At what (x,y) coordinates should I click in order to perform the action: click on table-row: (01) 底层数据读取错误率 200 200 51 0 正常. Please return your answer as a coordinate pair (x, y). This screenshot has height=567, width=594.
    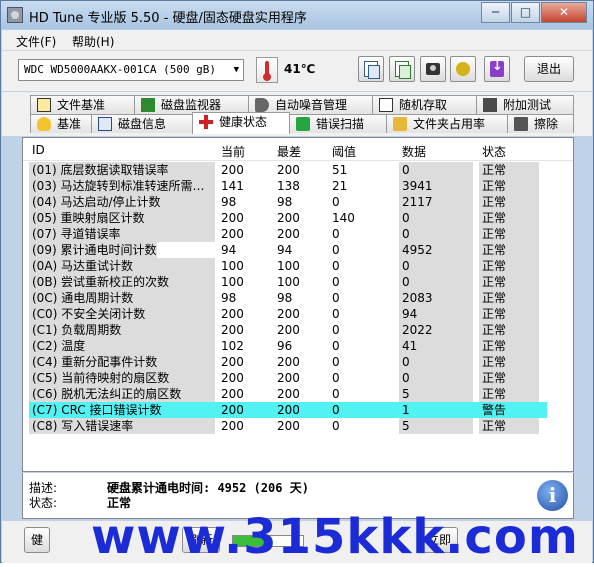
    Looking at the image, I should click on (298, 170).